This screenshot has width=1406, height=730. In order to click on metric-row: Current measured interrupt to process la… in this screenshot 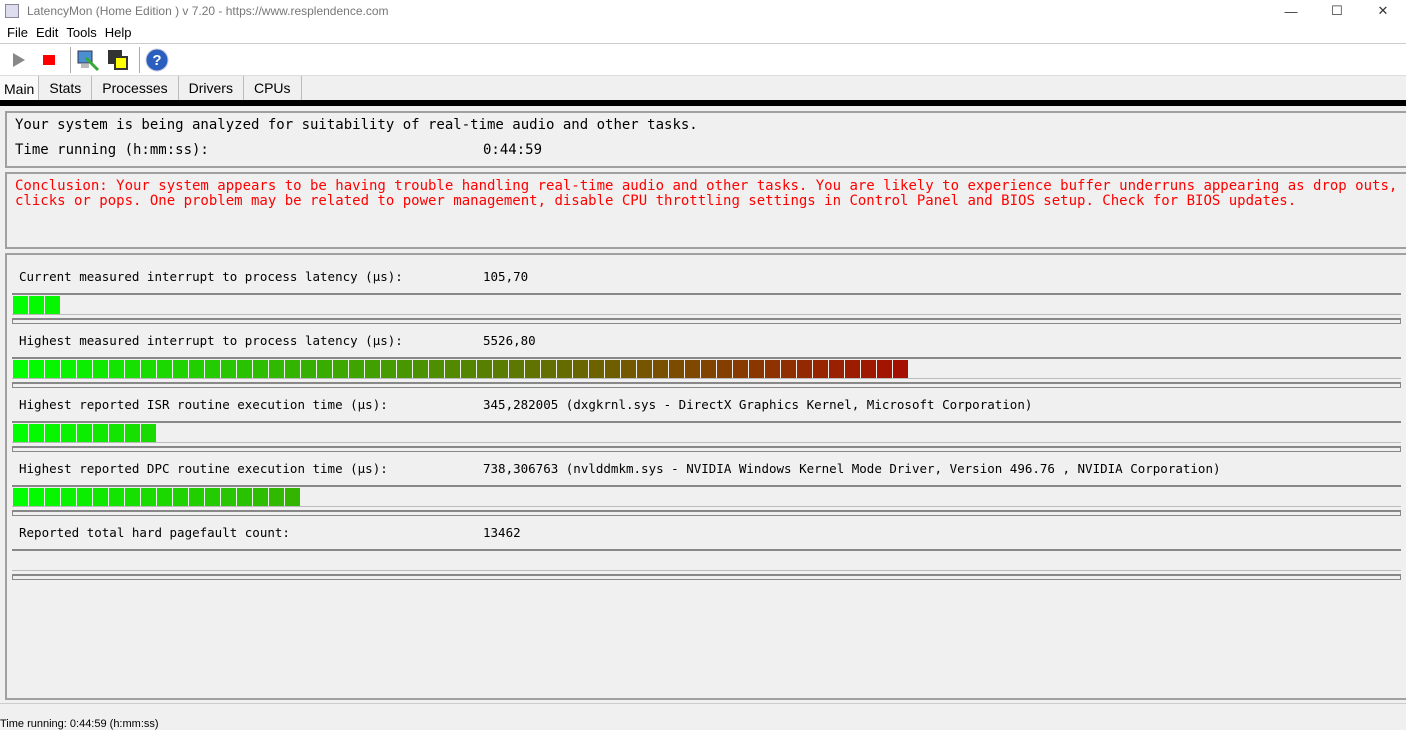, I will do `click(273, 276)`.